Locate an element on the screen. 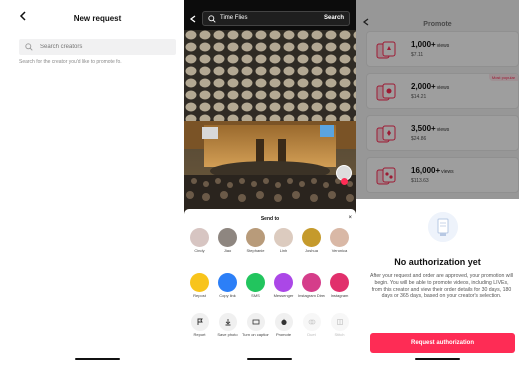 The width and height of the screenshot is (519, 365). share-instagram: Instagram is located at coordinates (339, 286).